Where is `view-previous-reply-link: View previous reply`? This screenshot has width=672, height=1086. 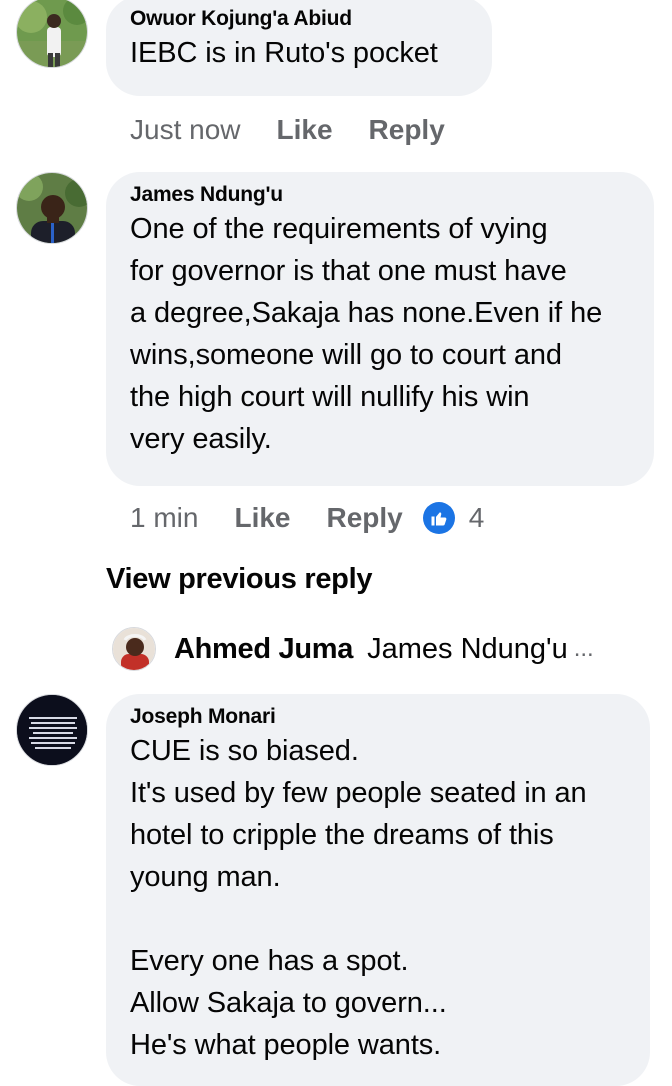
view-previous-reply-link: View previous reply is located at coordinates (239, 579).